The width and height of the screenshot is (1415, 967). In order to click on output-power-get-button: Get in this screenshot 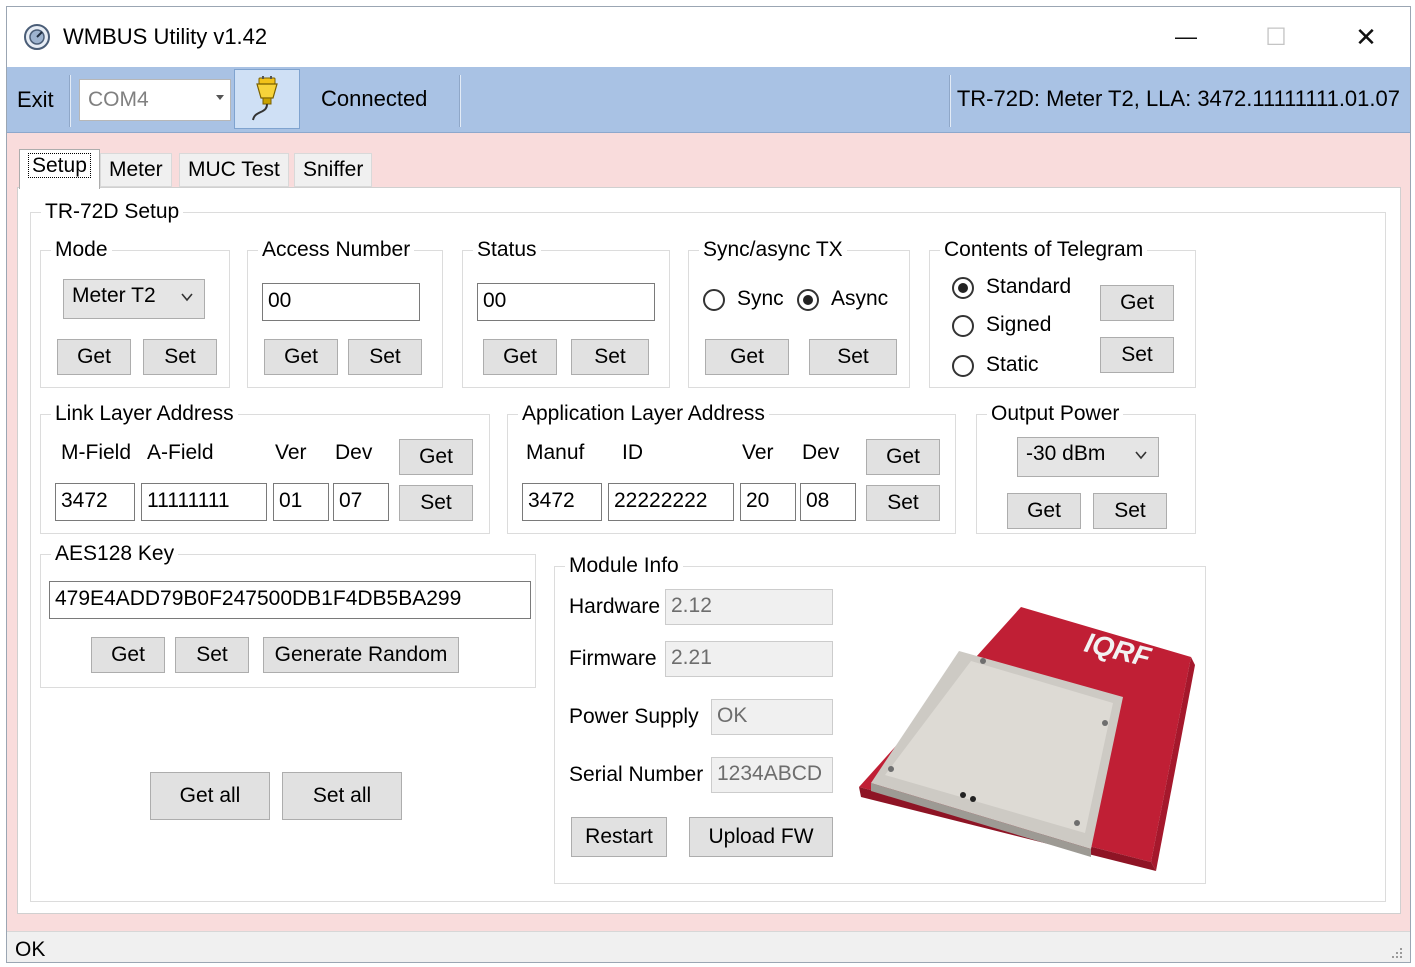, I will do `click(1044, 511)`.